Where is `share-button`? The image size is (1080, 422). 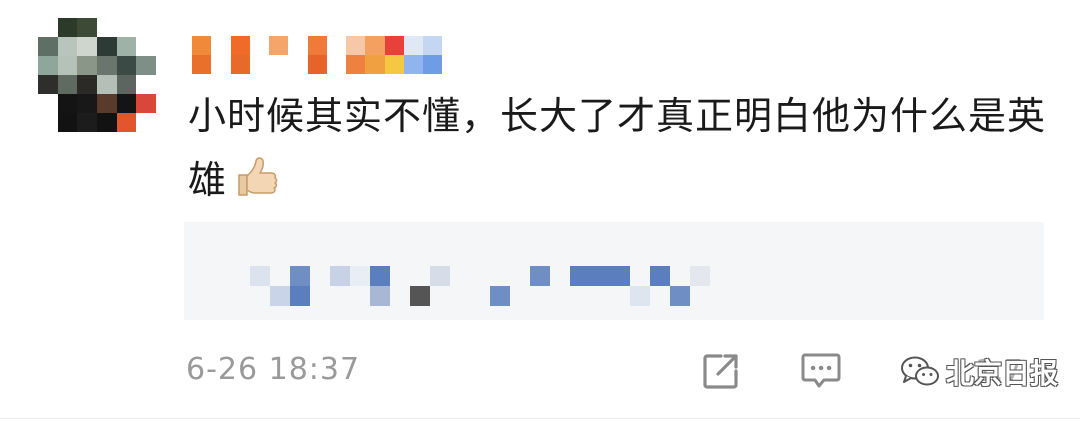 share-button is located at coordinates (721, 371).